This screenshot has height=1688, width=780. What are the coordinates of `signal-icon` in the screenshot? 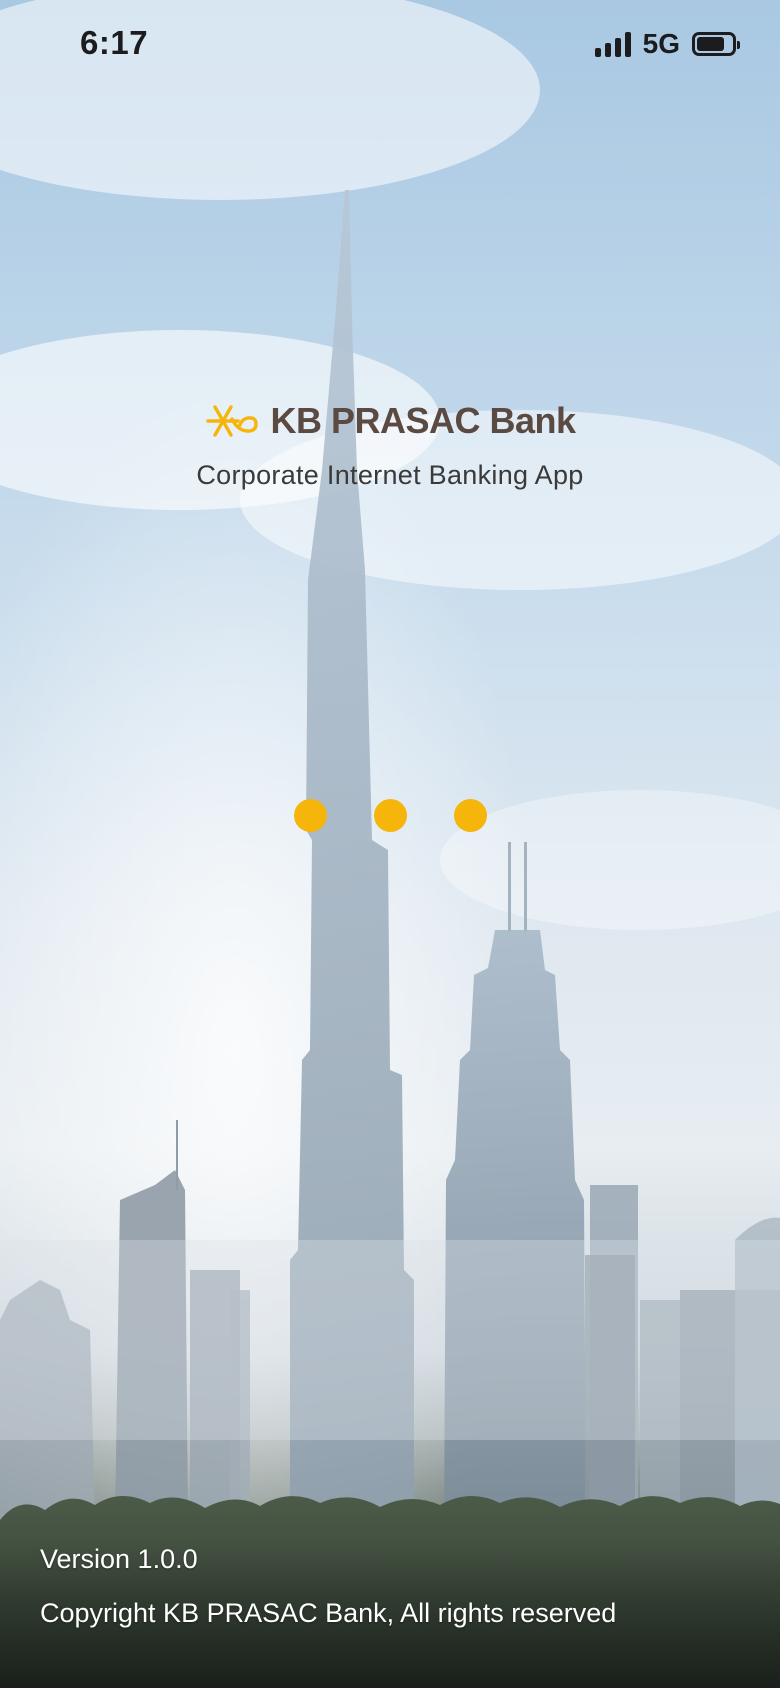 It's located at (612, 44).